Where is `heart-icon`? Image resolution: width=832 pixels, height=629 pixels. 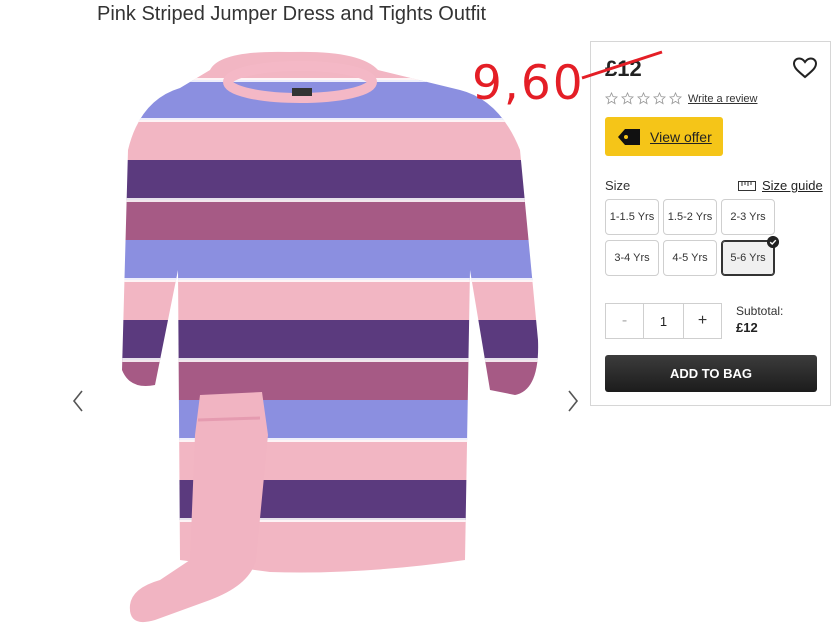 heart-icon is located at coordinates (805, 68).